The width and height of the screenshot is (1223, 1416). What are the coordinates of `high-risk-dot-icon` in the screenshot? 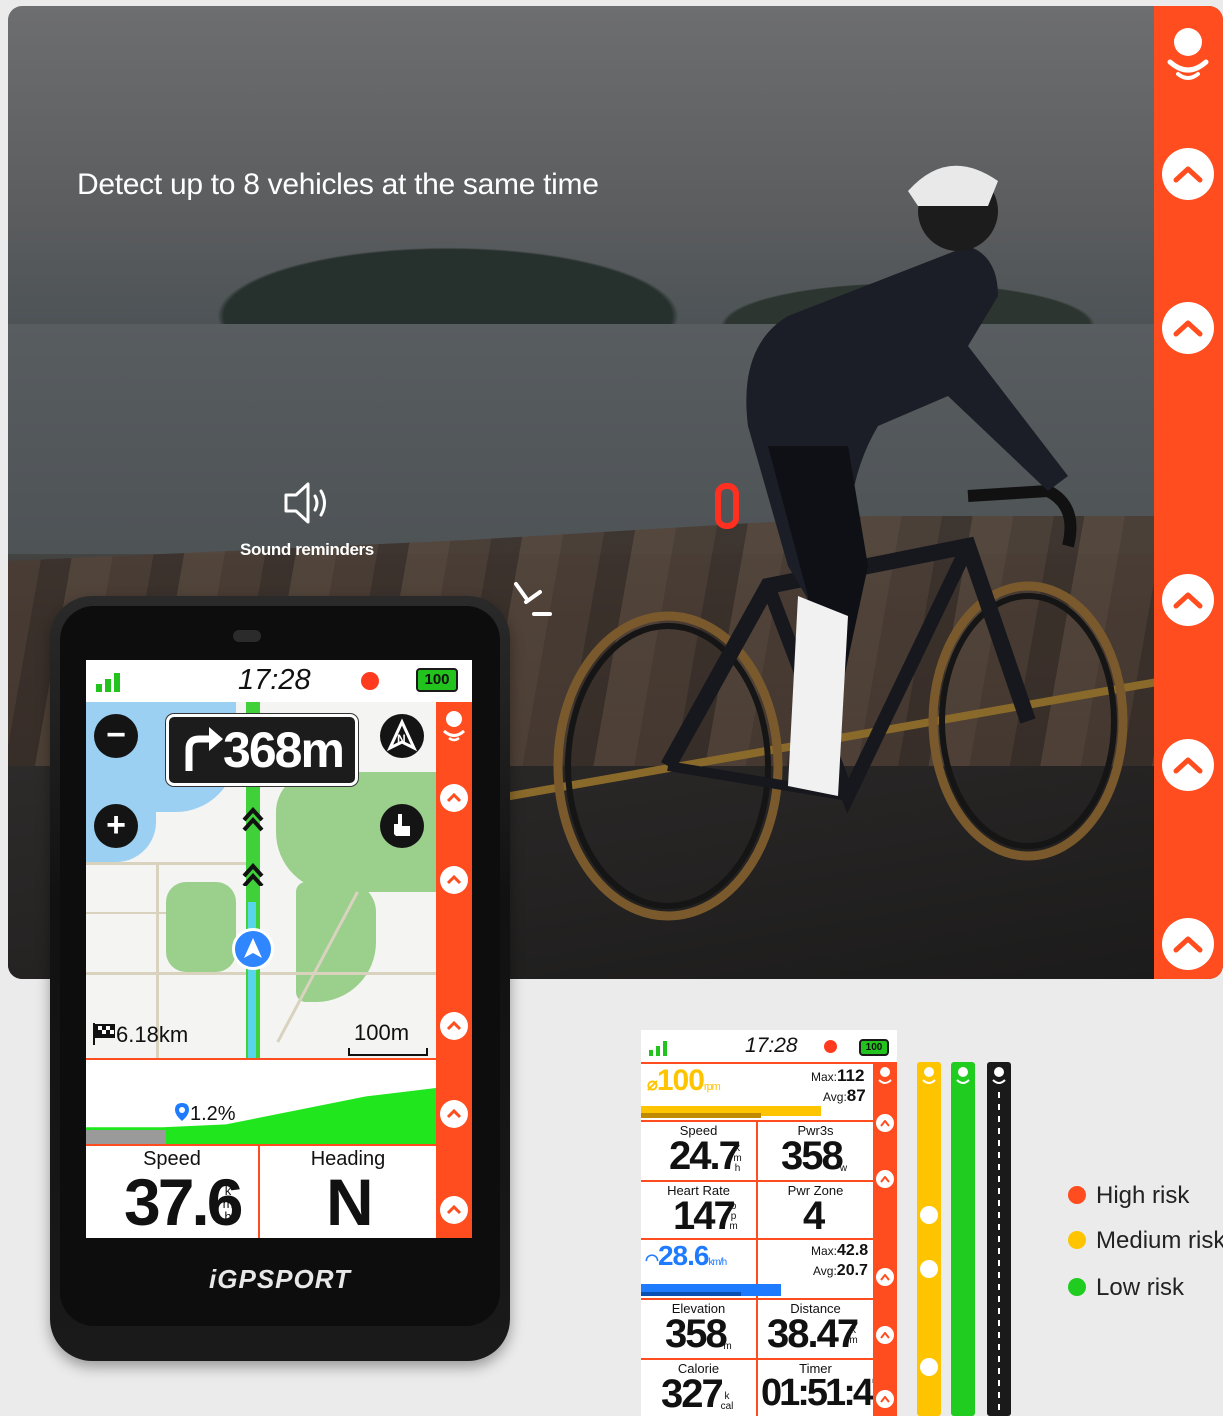 It's located at (1077, 1195).